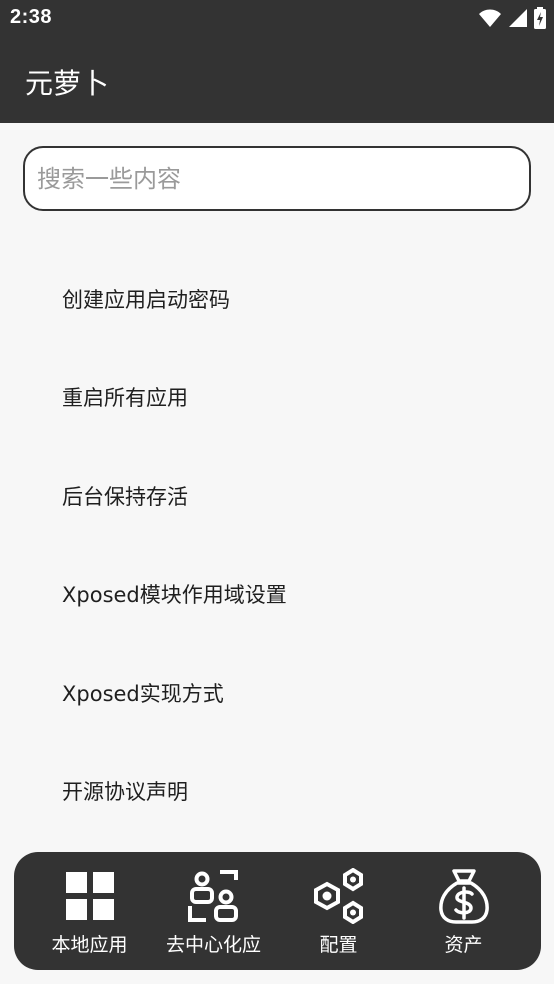 The width and height of the screenshot is (554, 984). What do you see at coordinates (277, 395) in the screenshot?
I see `menu-item-restart-all-apps: 重启所有应用` at bounding box center [277, 395].